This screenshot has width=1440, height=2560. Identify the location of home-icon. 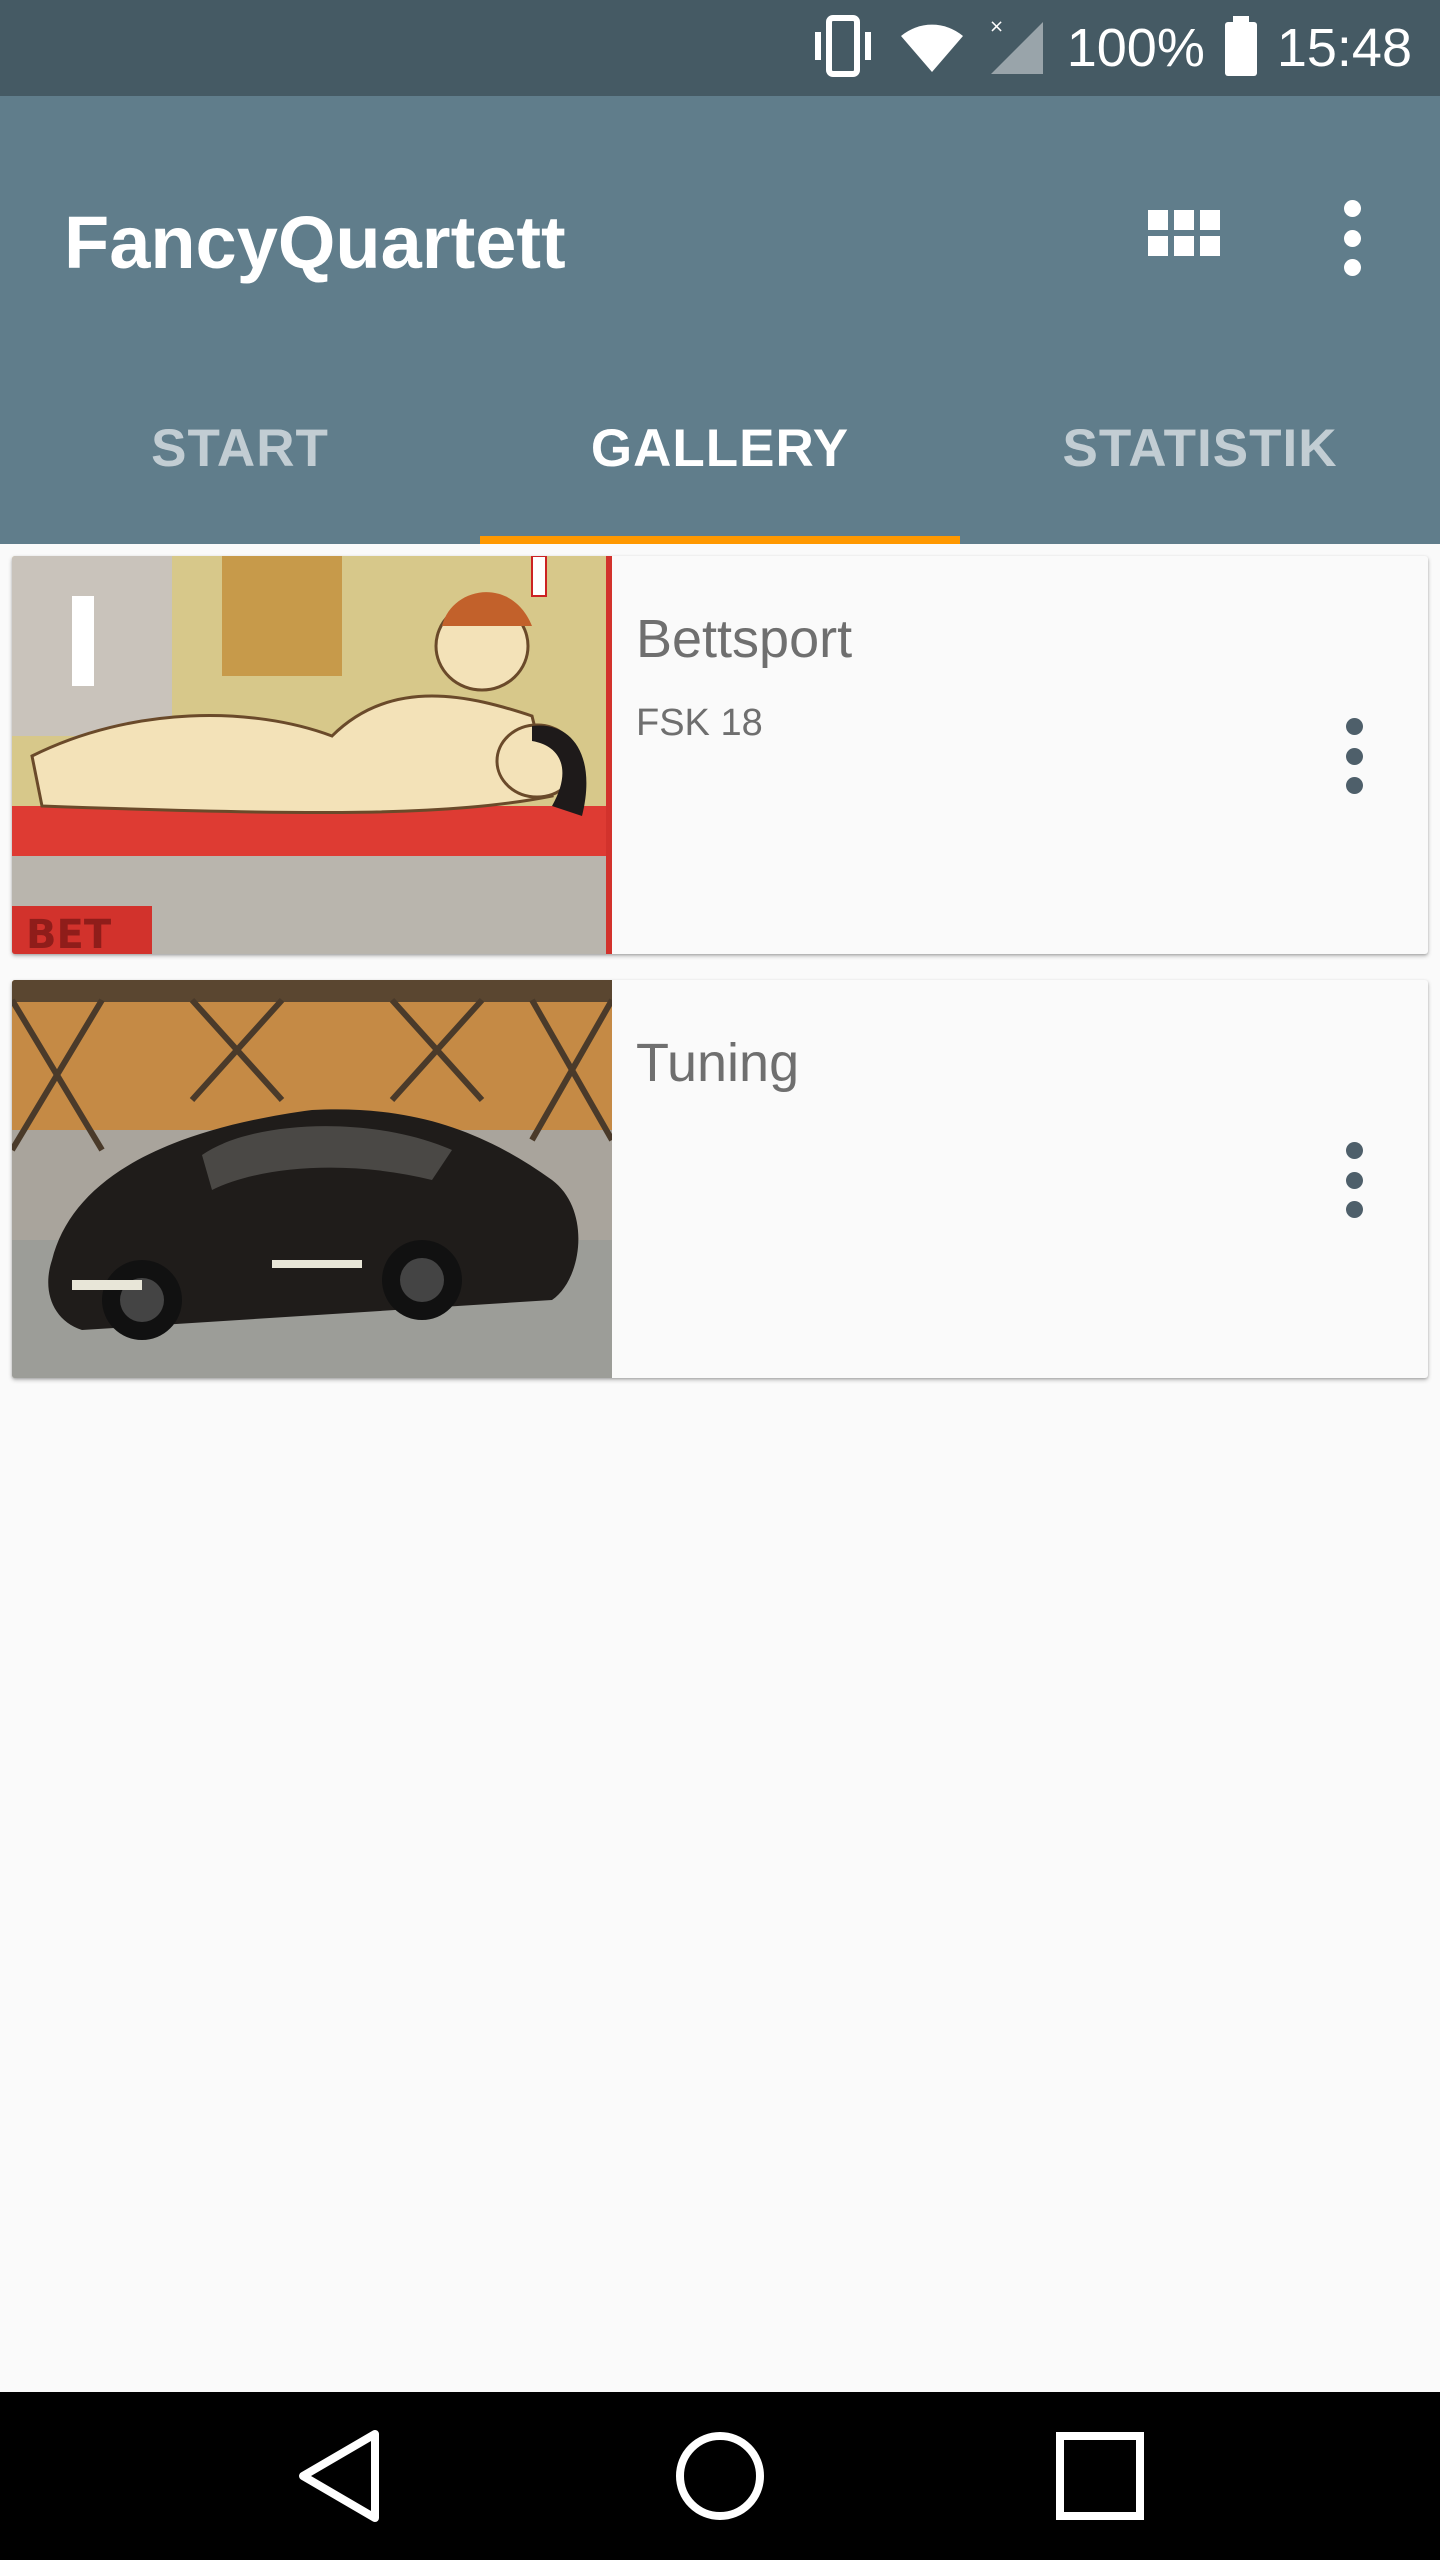
(720, 2476).